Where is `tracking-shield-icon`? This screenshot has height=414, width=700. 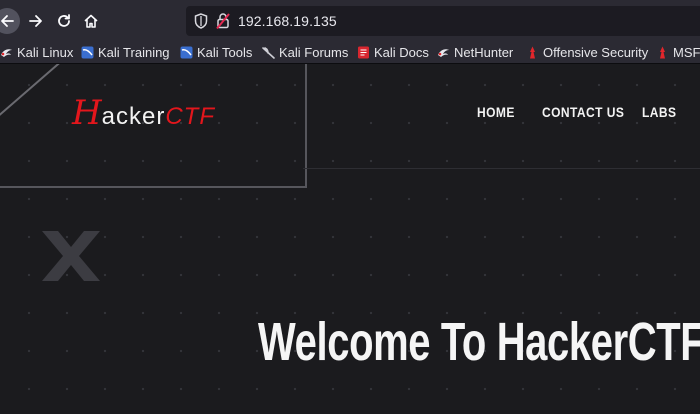 tracking-shield-icon is located at coordinates (201, 21).